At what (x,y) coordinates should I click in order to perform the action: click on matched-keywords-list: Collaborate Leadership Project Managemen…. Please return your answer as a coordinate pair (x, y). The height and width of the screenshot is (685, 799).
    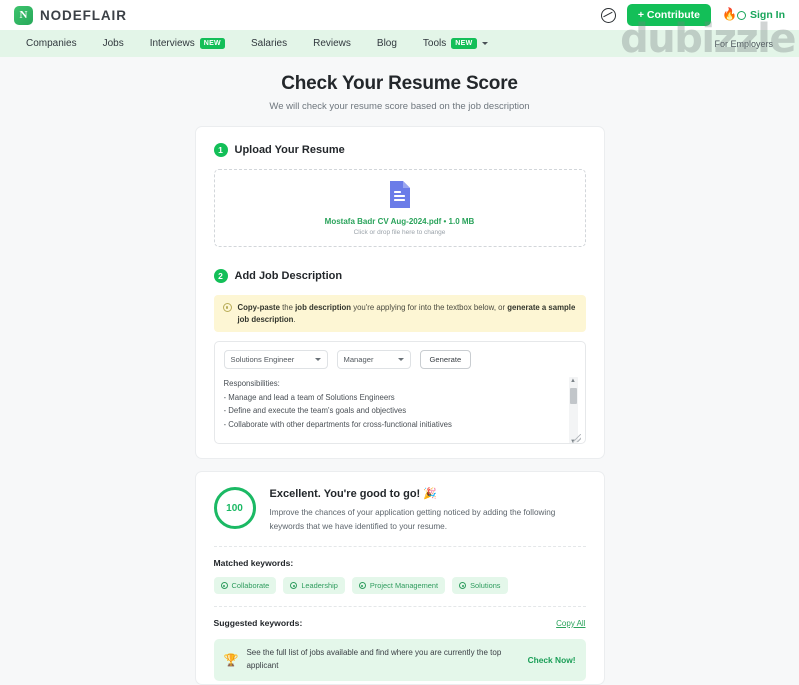
    Looking at the image, I should click on (399, 586).